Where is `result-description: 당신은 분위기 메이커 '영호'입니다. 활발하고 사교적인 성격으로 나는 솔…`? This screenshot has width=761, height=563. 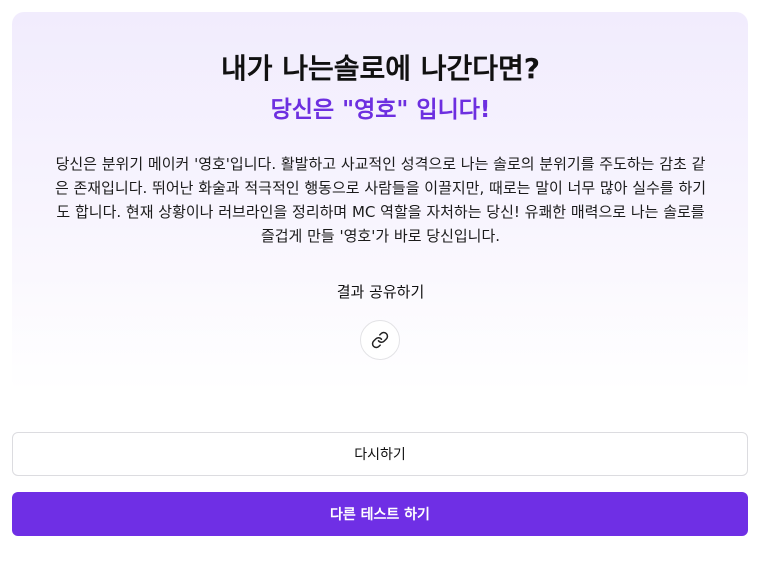
result-description: 당신은 분위기 메이커 '영호'입니다. 활발하고 사교적인 성격으로 나는 솔… is located at coordinates (380, 200).